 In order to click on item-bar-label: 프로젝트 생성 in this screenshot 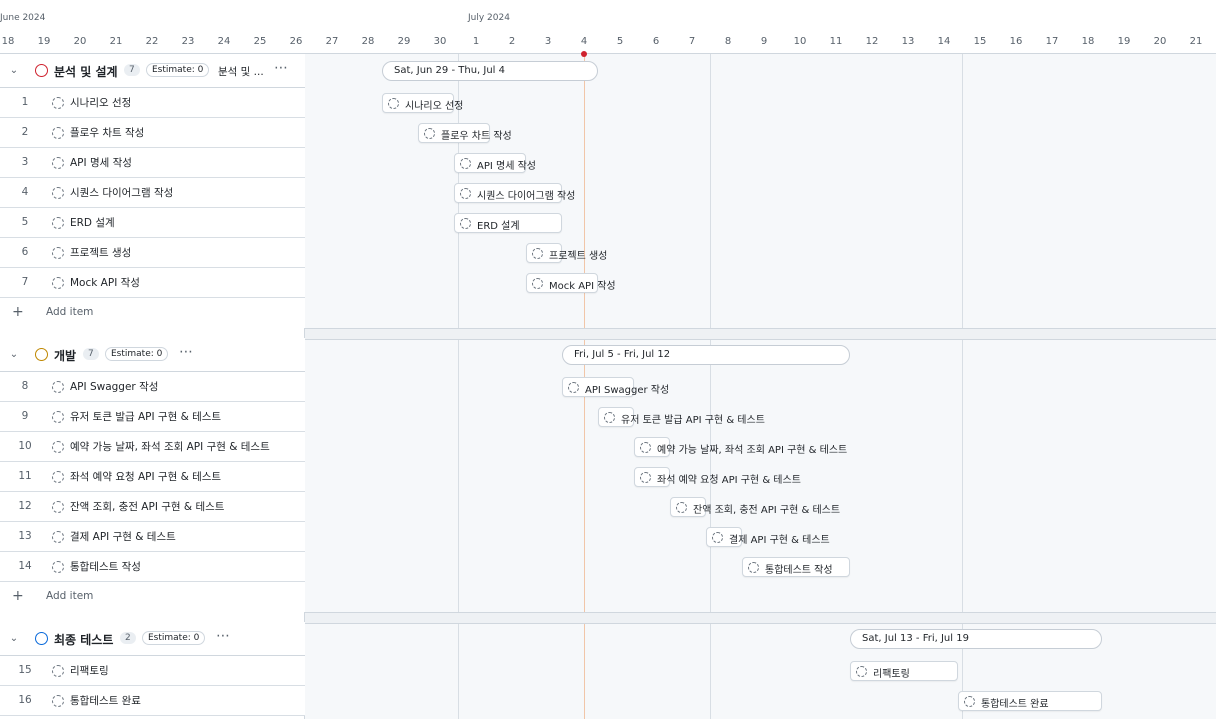, I will do `click(578, 256)`.